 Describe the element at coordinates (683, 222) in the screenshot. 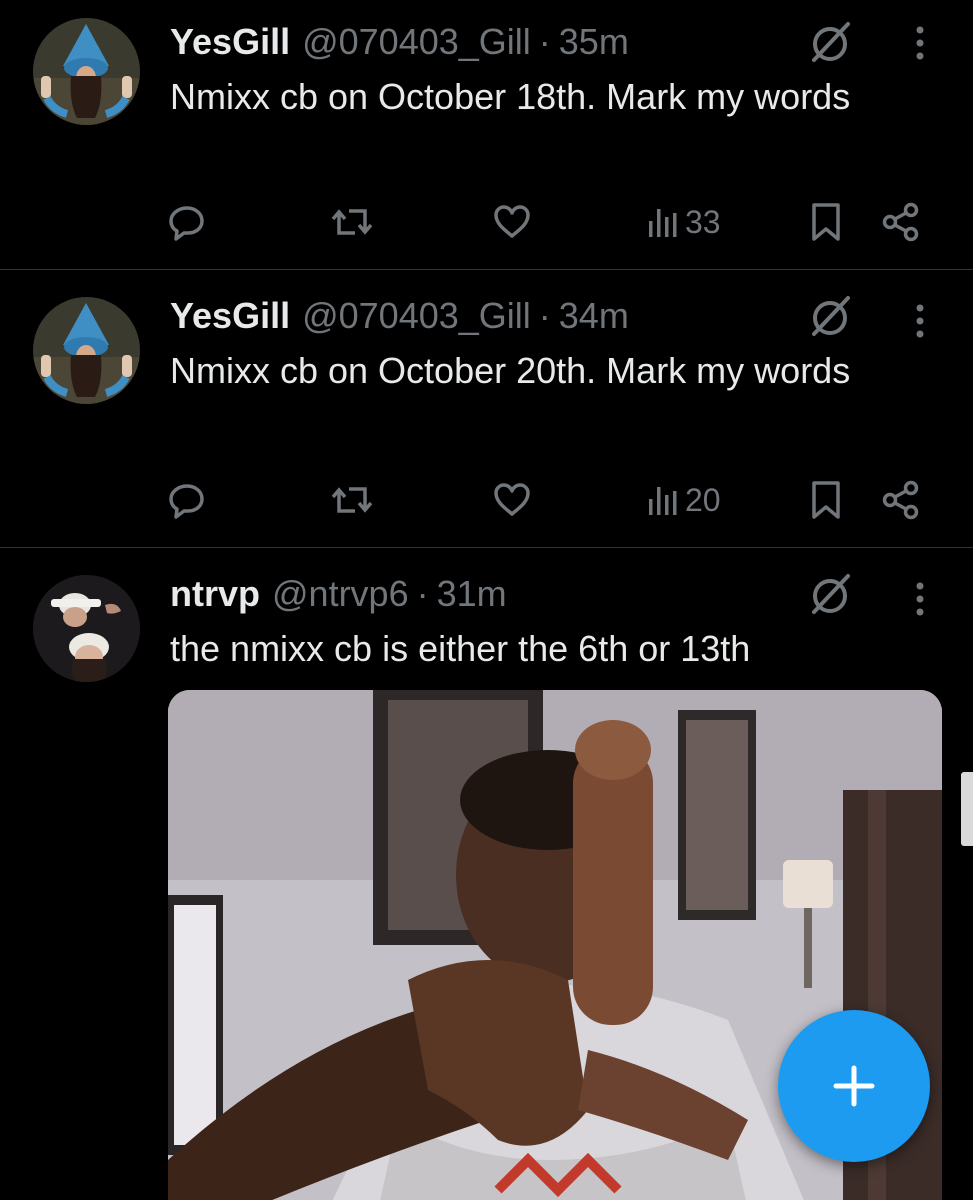

I see `views-button: 33` at that location.